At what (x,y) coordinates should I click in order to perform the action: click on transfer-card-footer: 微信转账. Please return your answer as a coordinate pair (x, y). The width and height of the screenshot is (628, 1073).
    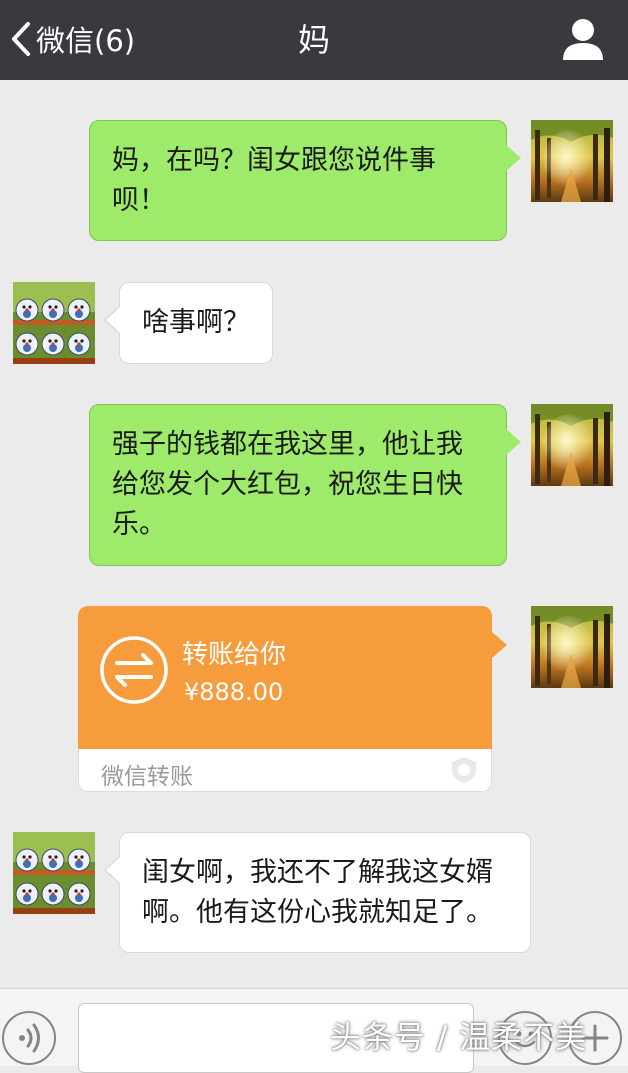
    Looking at the image, I should click on (285, 770).